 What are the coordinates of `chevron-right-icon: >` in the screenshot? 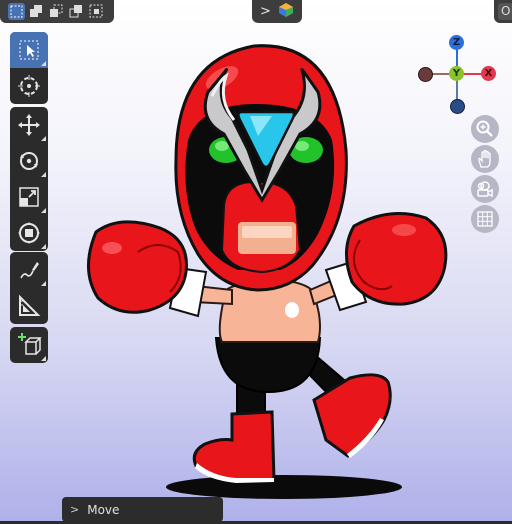 It's located at (75, 509).